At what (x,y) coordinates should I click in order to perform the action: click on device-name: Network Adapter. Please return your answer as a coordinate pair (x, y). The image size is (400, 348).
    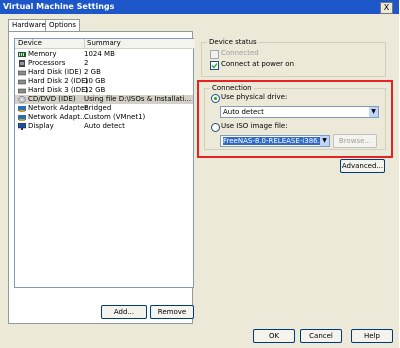
    Looking at the image, I should click on (58, 108).